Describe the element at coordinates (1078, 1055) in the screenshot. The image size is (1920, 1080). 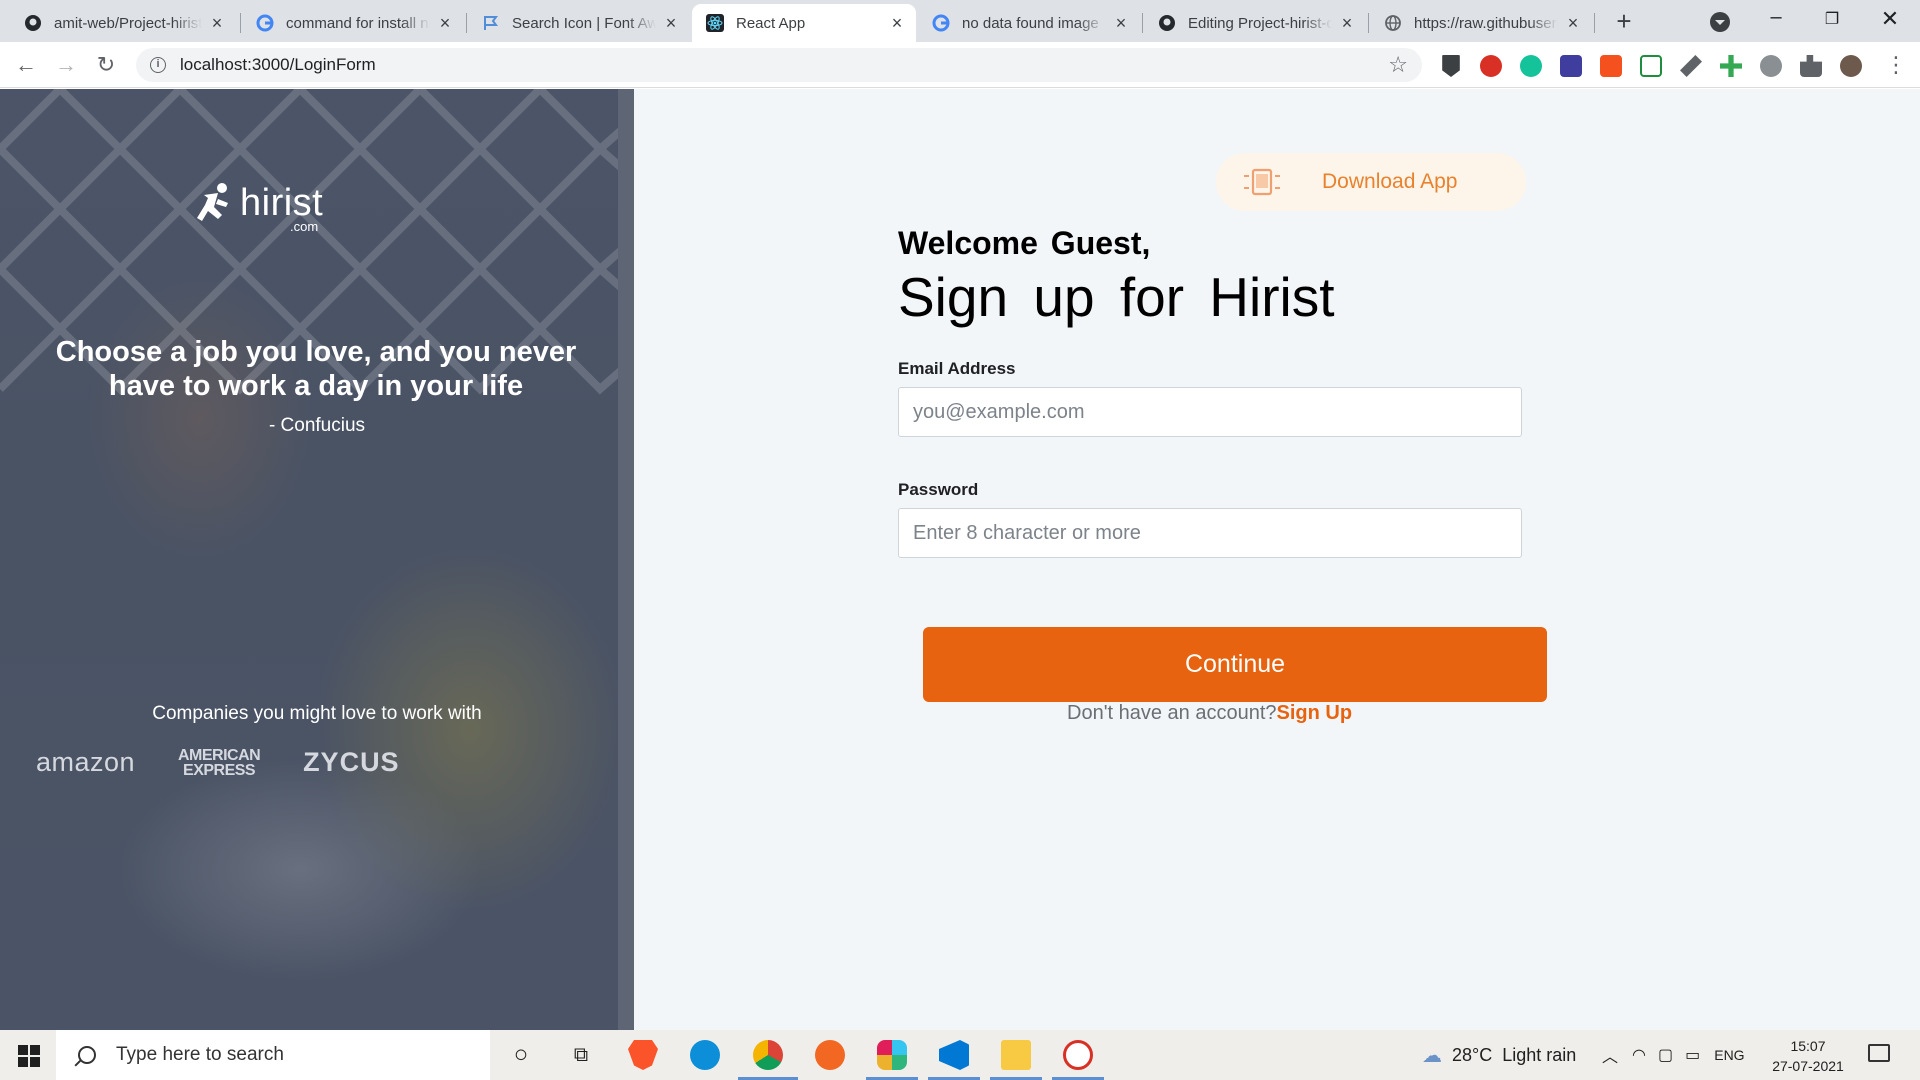
I see `snipping-tool-icon` at that location.